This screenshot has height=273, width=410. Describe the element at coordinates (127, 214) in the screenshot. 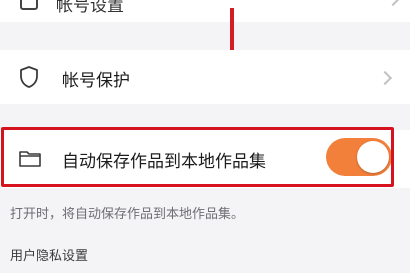

I see `auto-save-hint: 打开时，将自动保存作品到本地作品集。` at that location.